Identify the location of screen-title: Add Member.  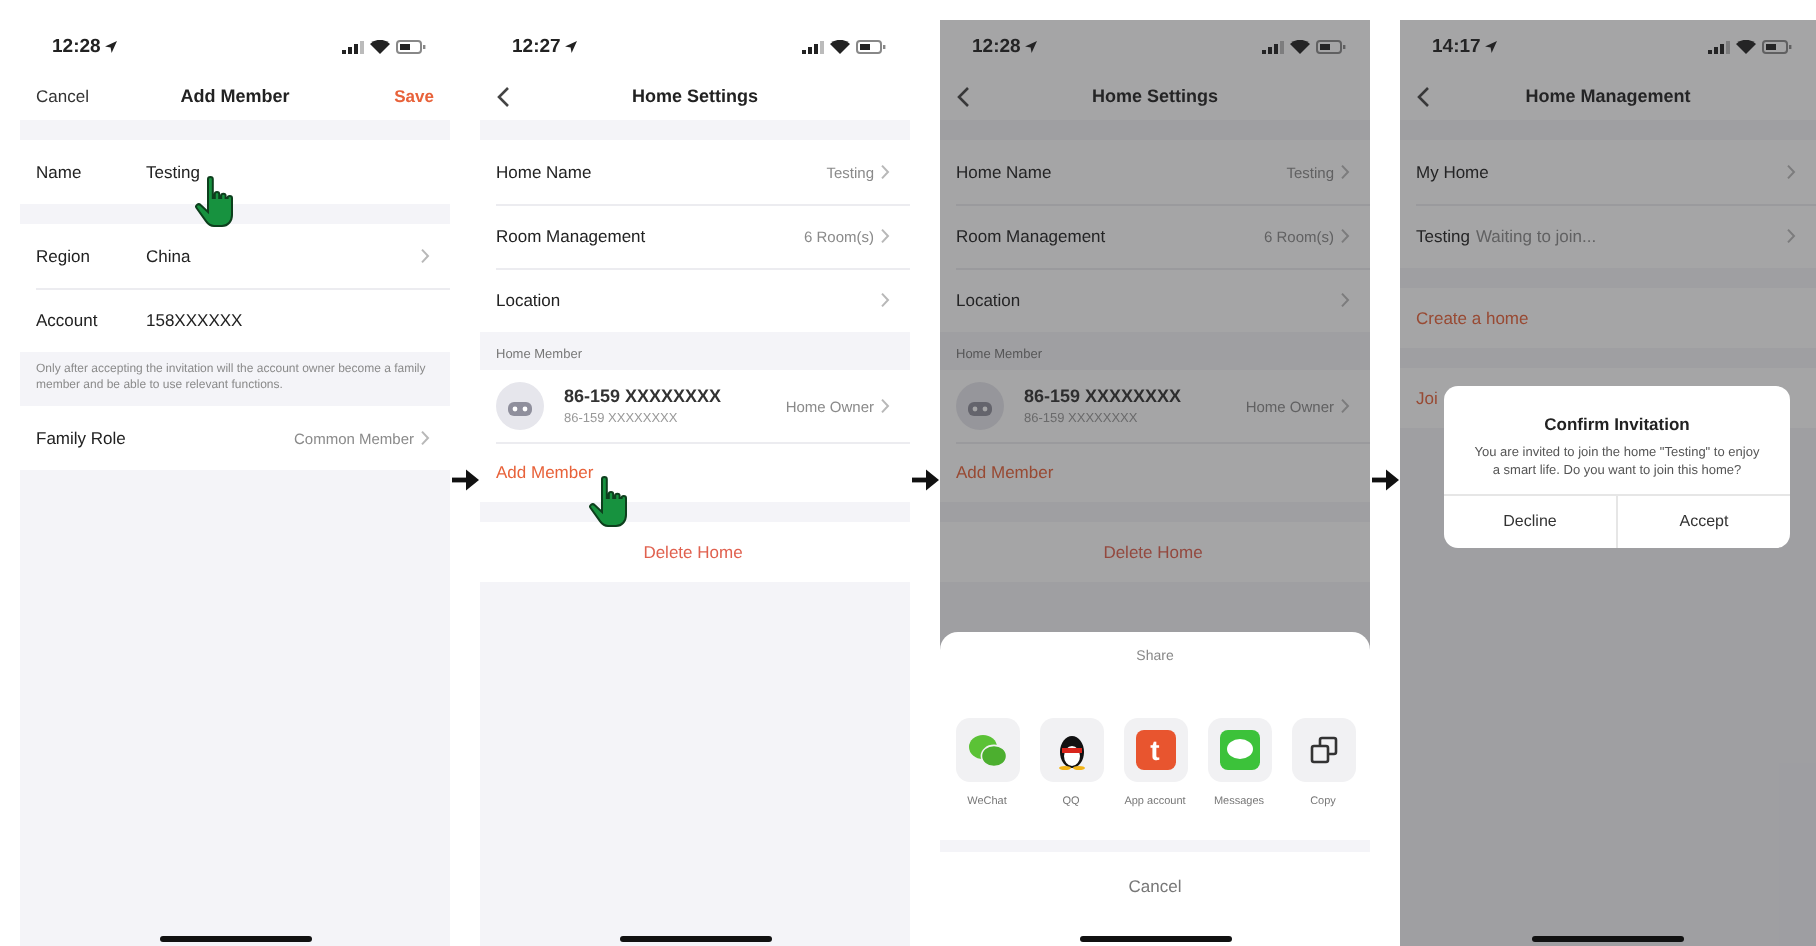
(235, 96).